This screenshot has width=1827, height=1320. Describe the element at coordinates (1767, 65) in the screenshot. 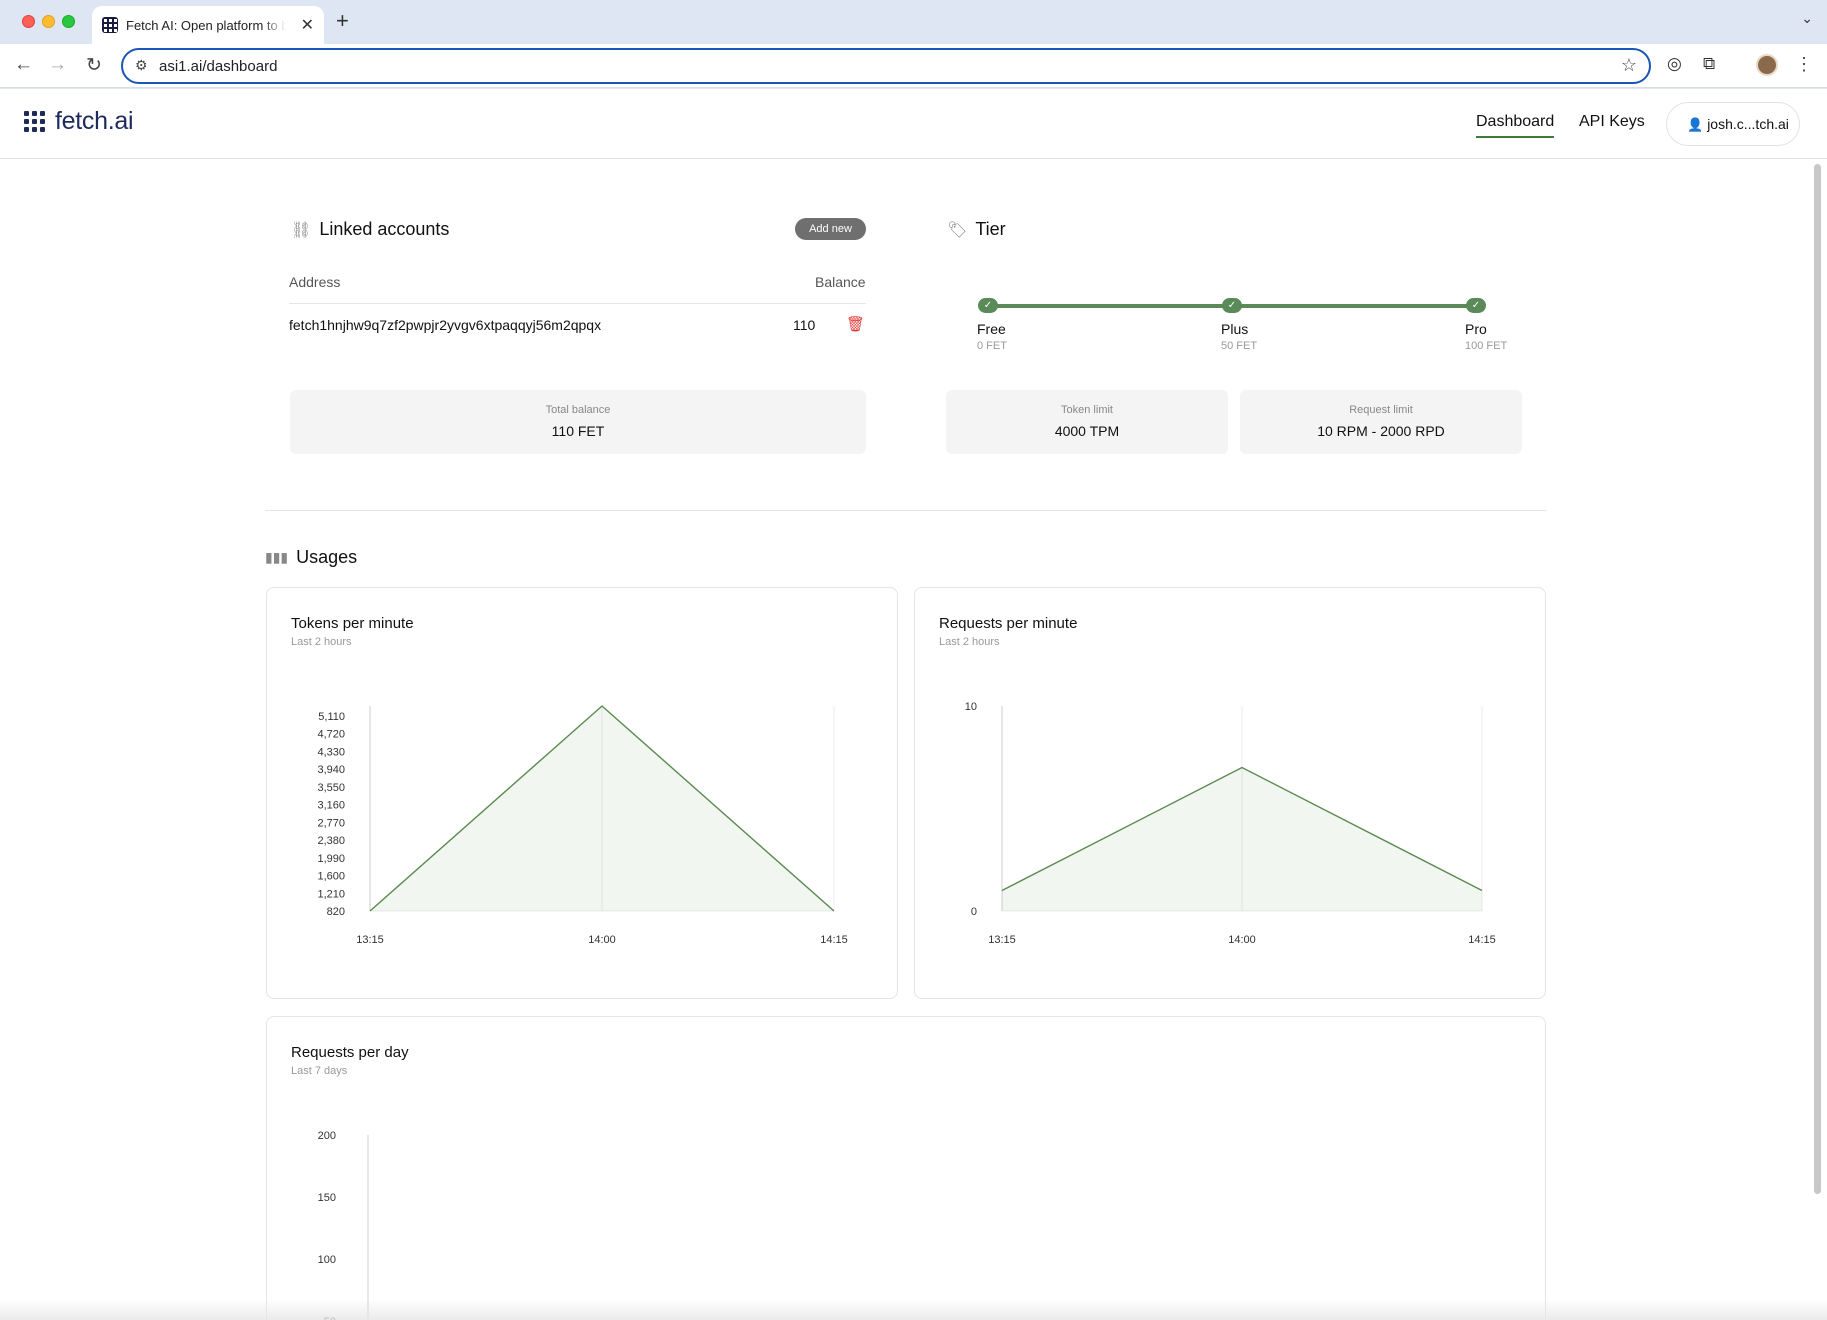

I see `profile-avatar-icon` at that location.